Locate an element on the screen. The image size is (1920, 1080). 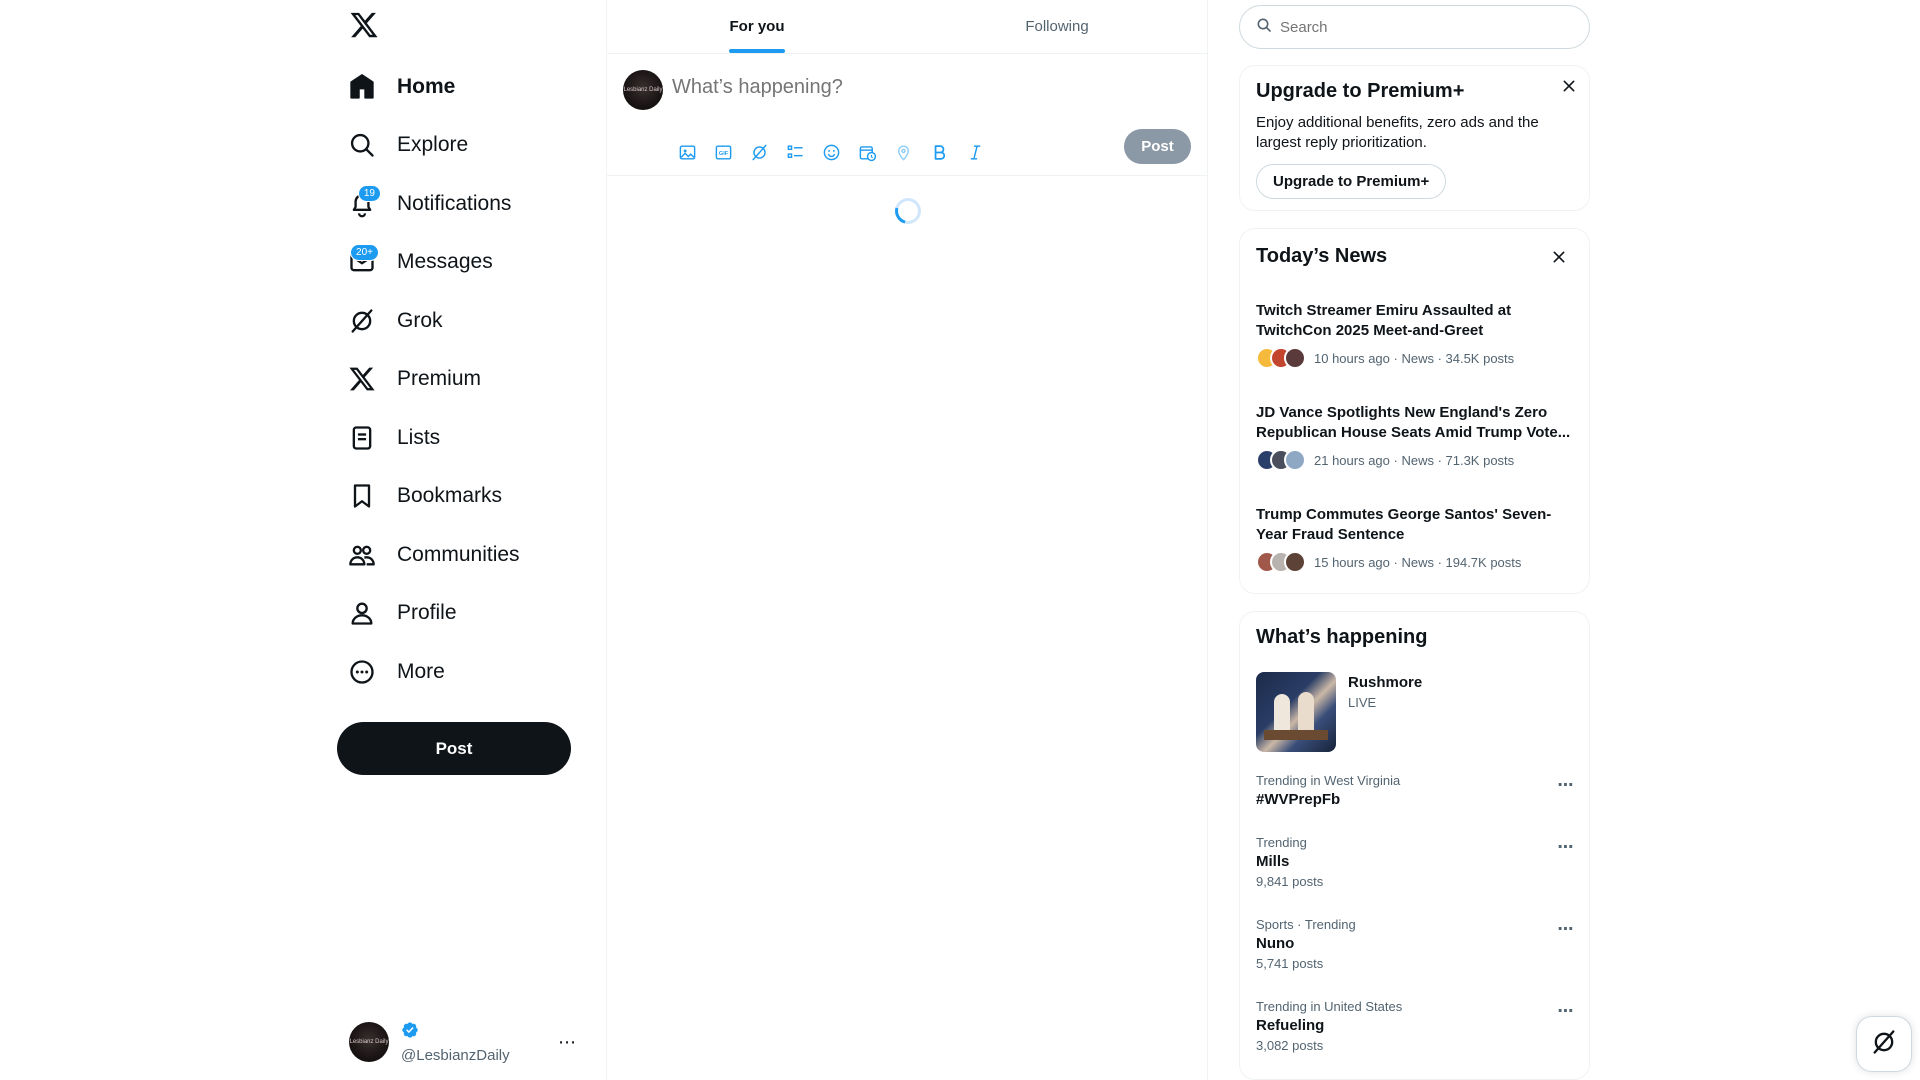
list-icon is located at coordinates (362, 438).